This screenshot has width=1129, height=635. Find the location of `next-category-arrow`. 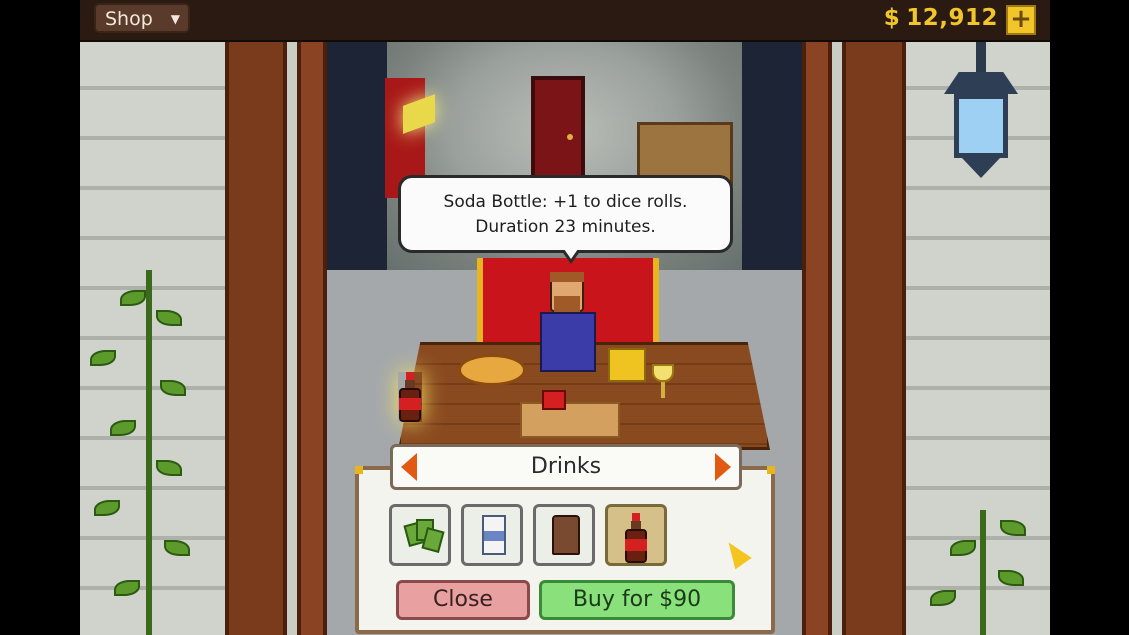

next-category-arrow is located at coordinates (723, 467).